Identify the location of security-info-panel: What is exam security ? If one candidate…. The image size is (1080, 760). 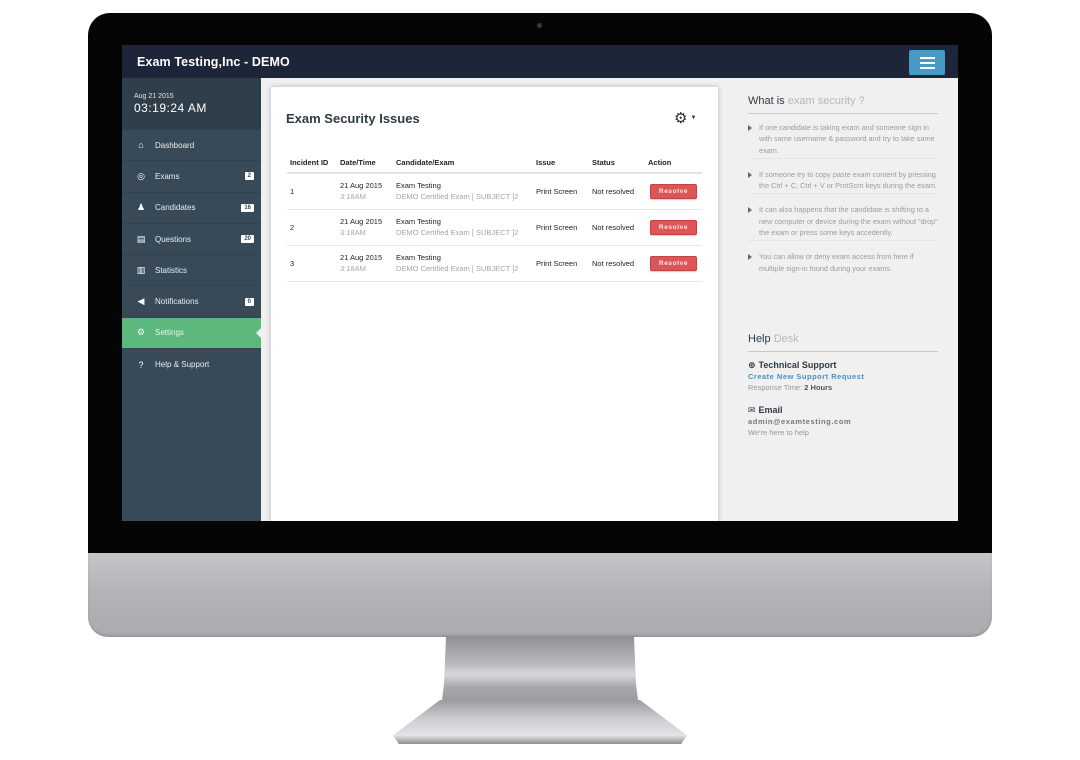
(843, 190).